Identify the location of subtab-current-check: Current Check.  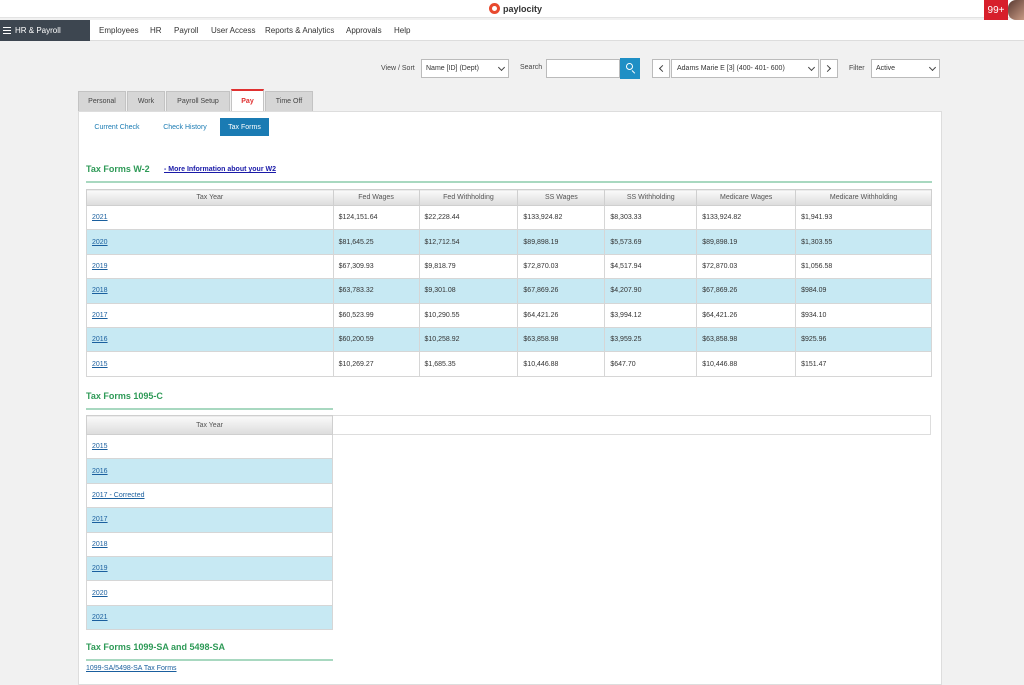
(117, 127).